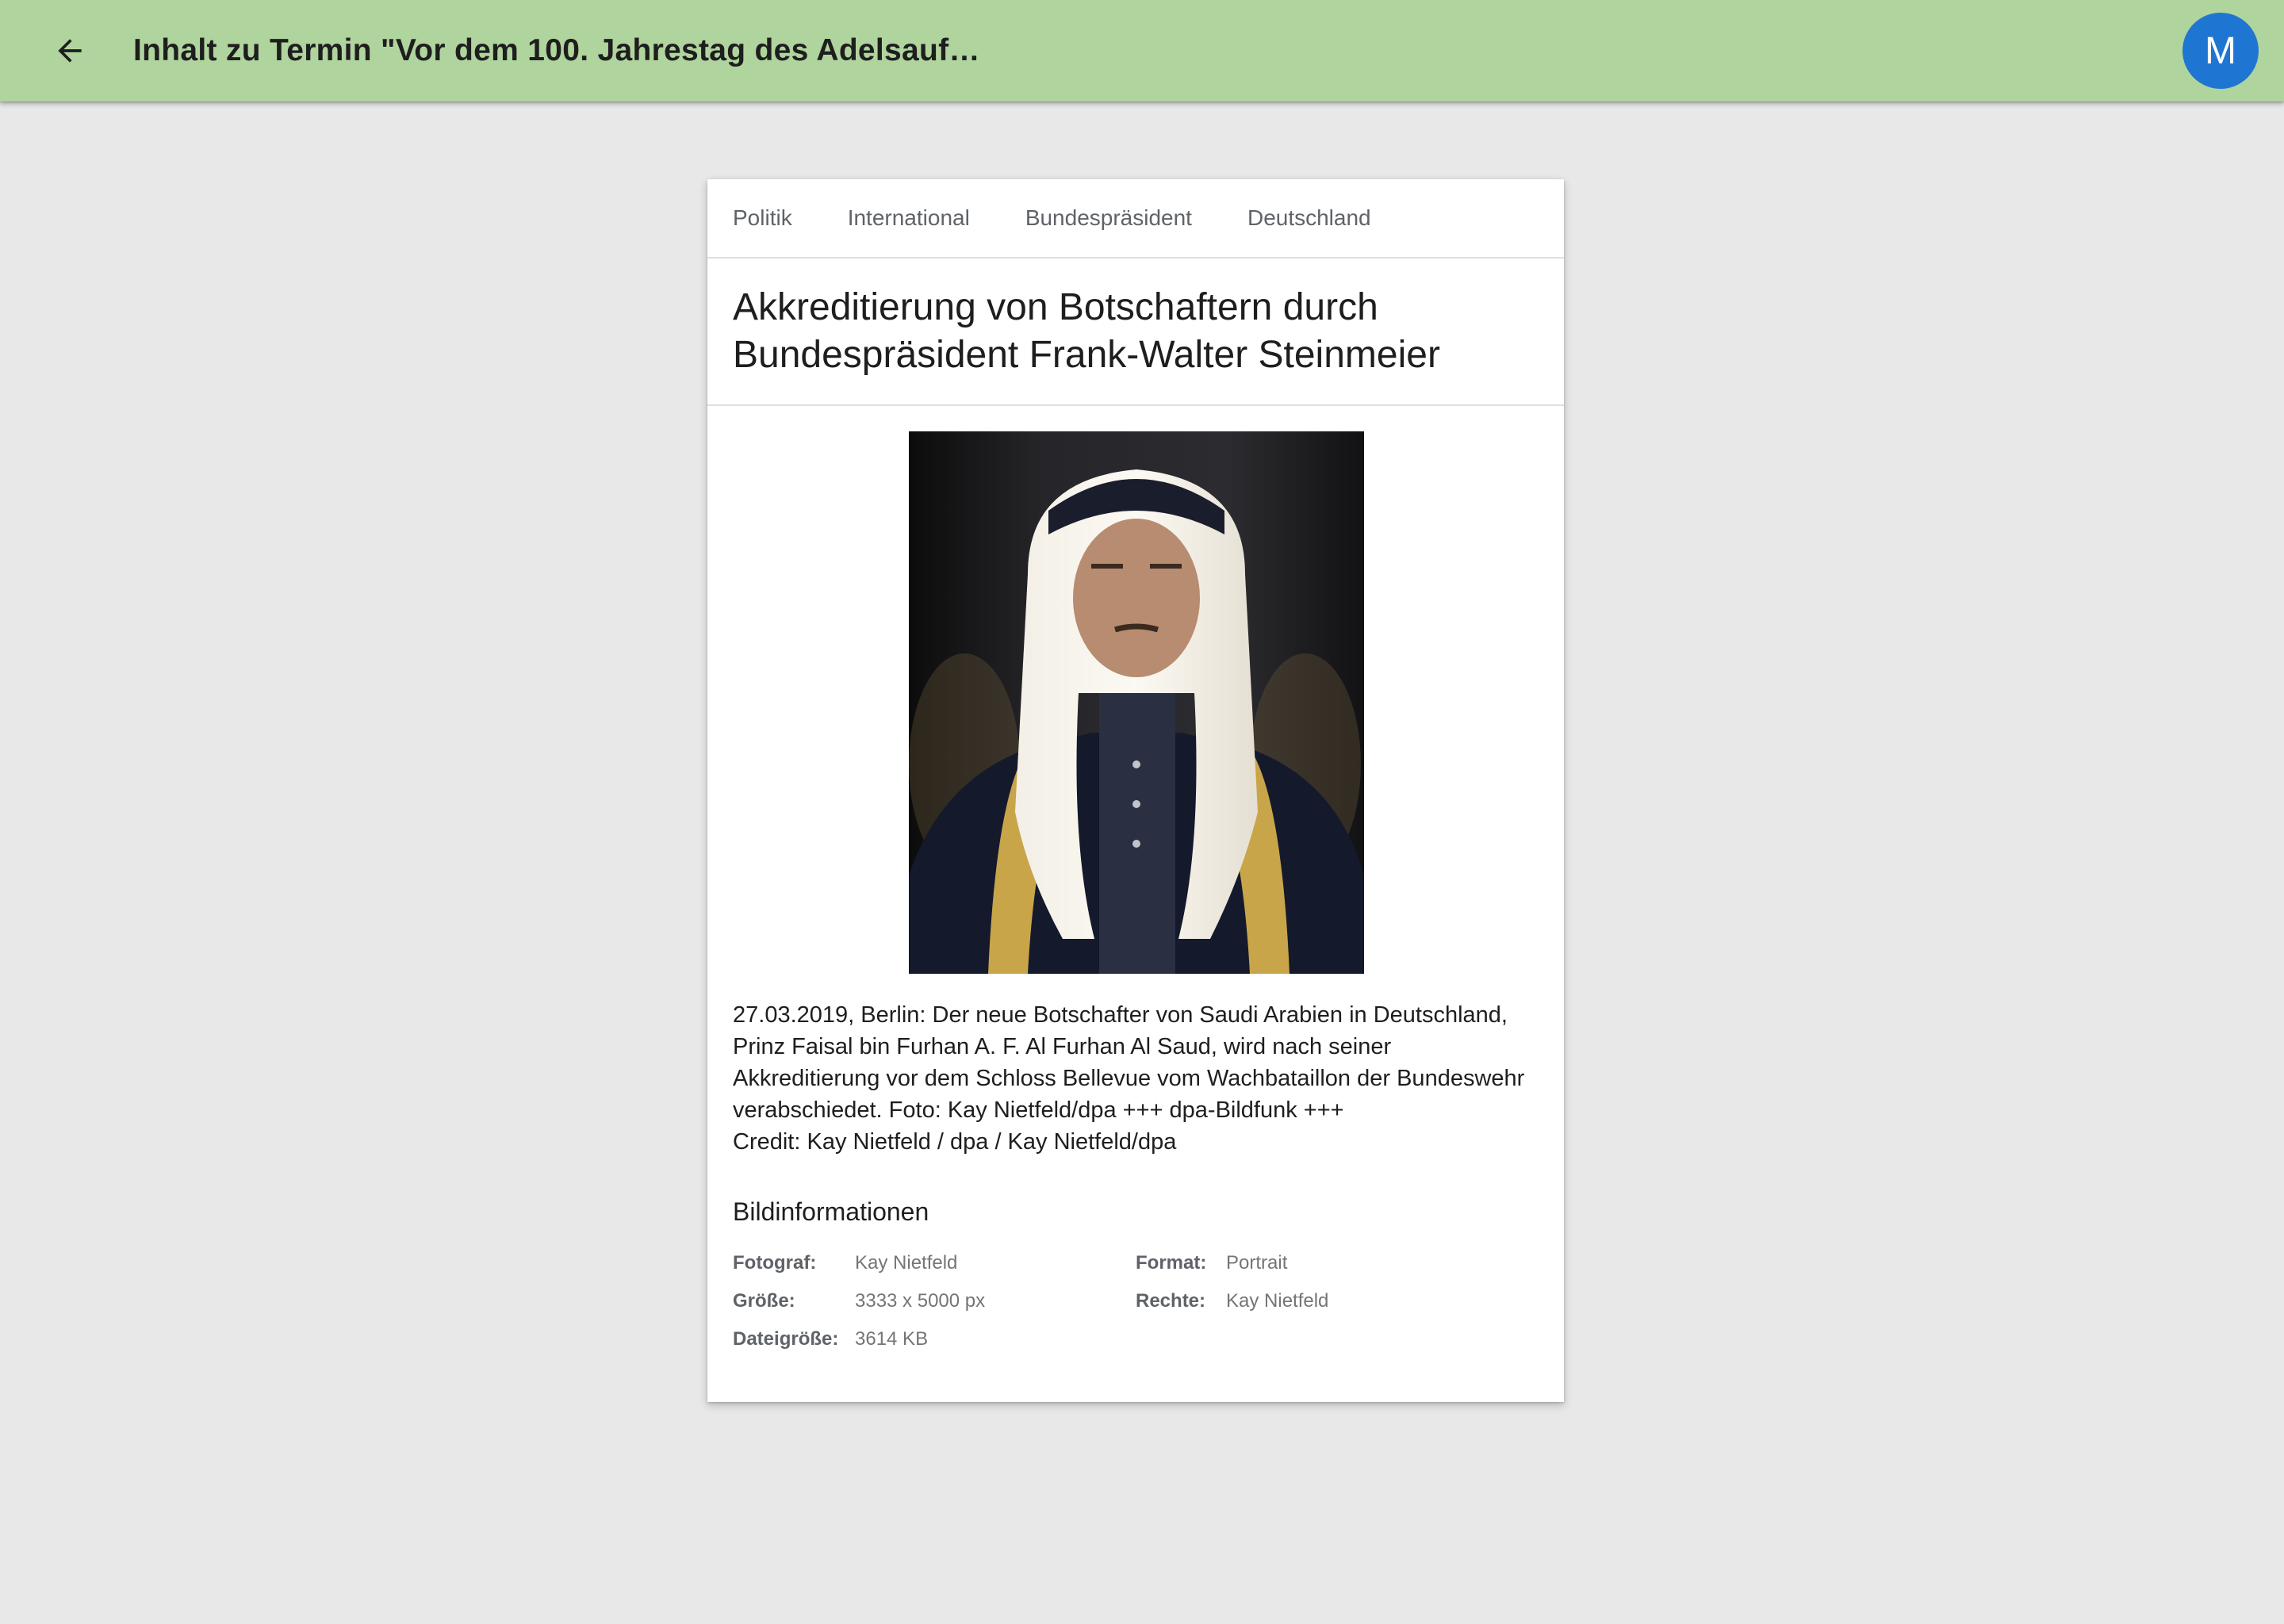 The height and width of the screenshot is (1624, 2284). I want to click on portrait-image, so click(1136, 702).